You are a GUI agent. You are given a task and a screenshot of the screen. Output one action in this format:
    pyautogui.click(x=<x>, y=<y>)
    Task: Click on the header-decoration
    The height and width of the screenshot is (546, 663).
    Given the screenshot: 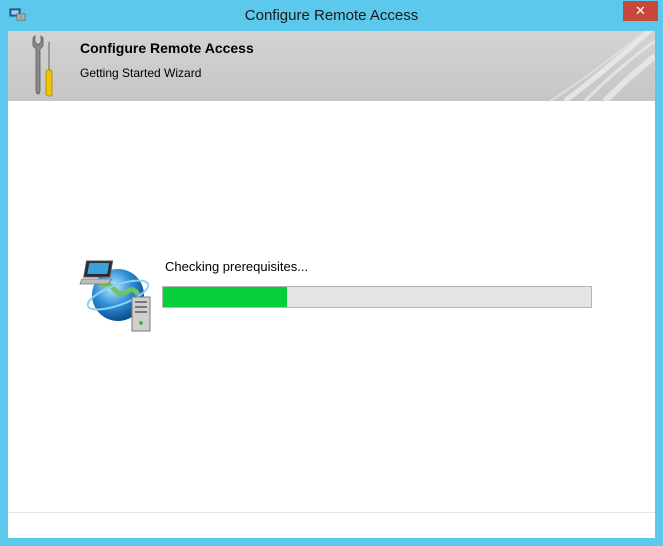 What is the action you would take?
    pyautogui.click(x=602, y=66)
    